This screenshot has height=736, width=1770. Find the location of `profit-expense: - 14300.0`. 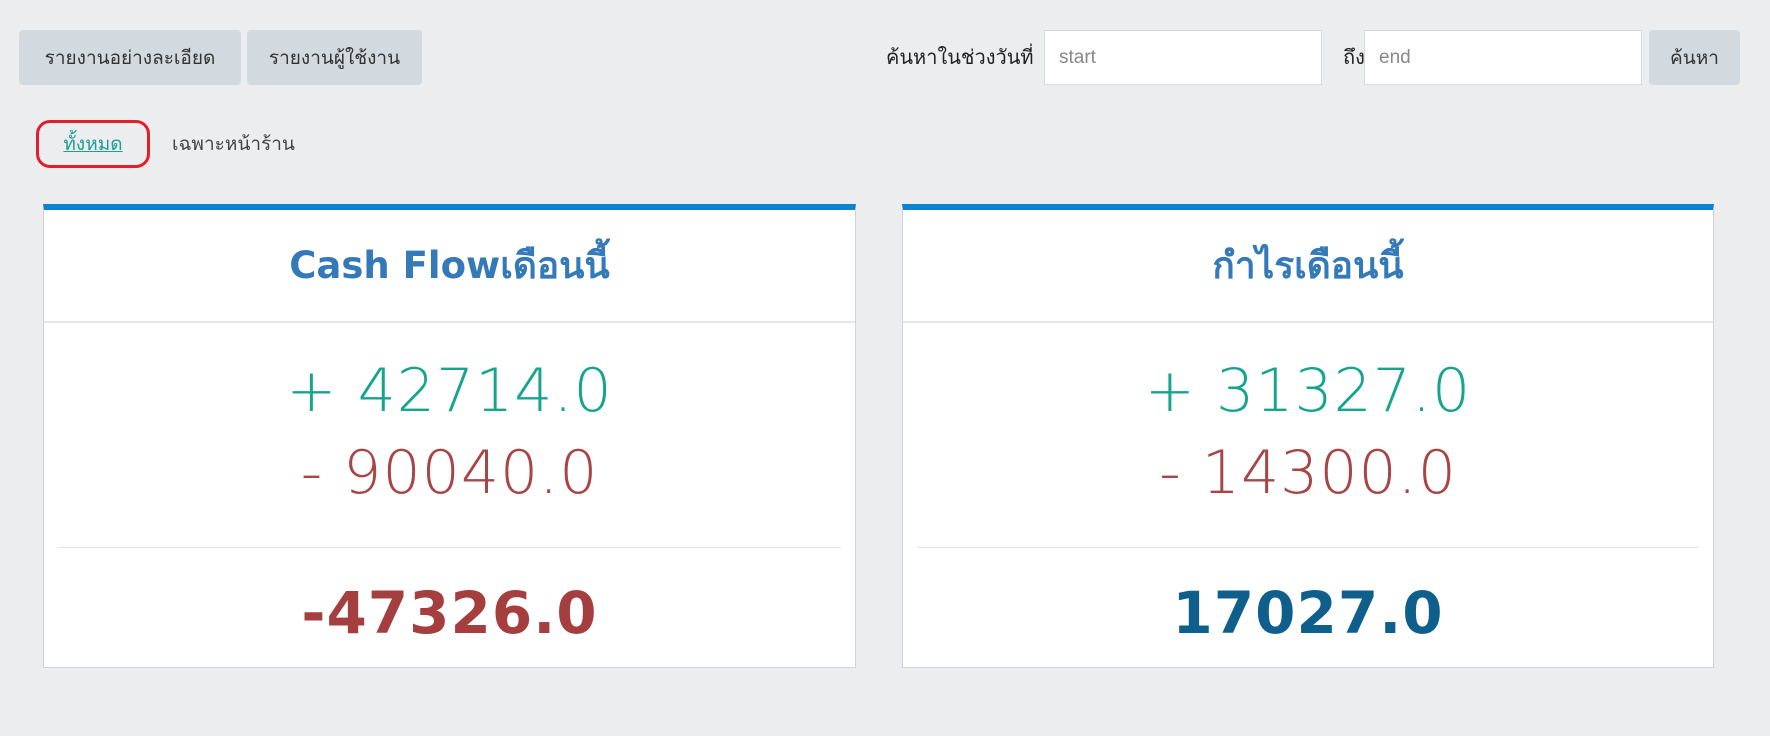

profit-expense: - 14300.0 is located at coordinates (1308, 473).